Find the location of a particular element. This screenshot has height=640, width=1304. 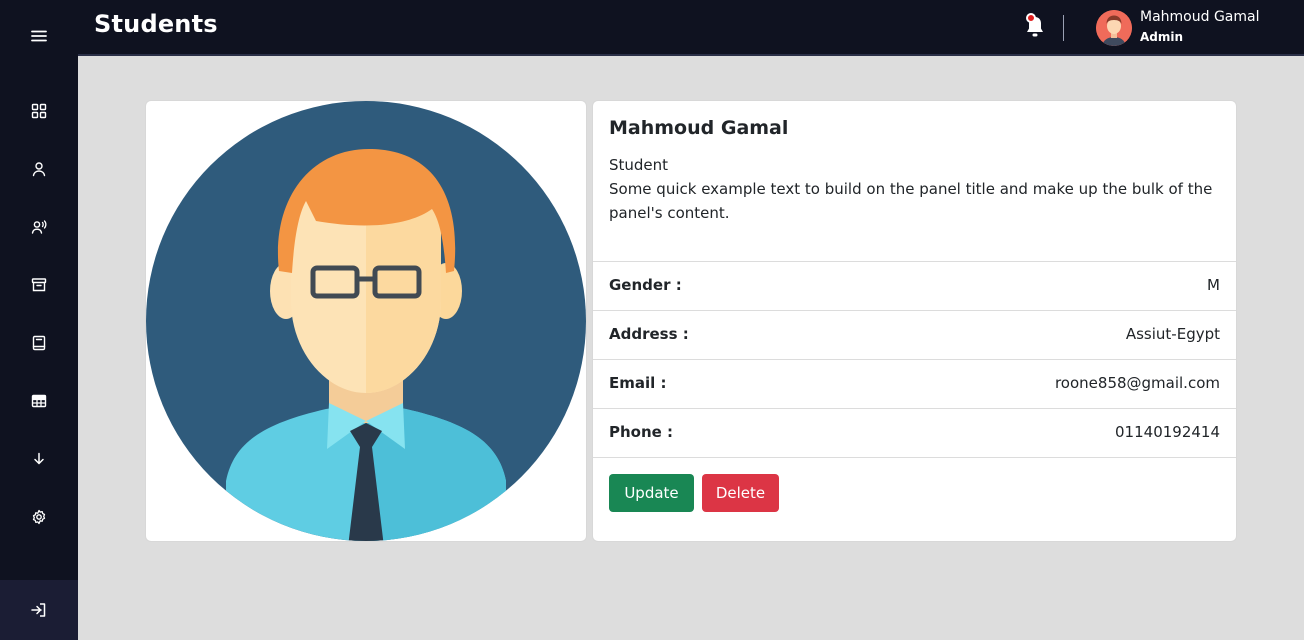

avatar-icon is located at coordinates (1114, 28).